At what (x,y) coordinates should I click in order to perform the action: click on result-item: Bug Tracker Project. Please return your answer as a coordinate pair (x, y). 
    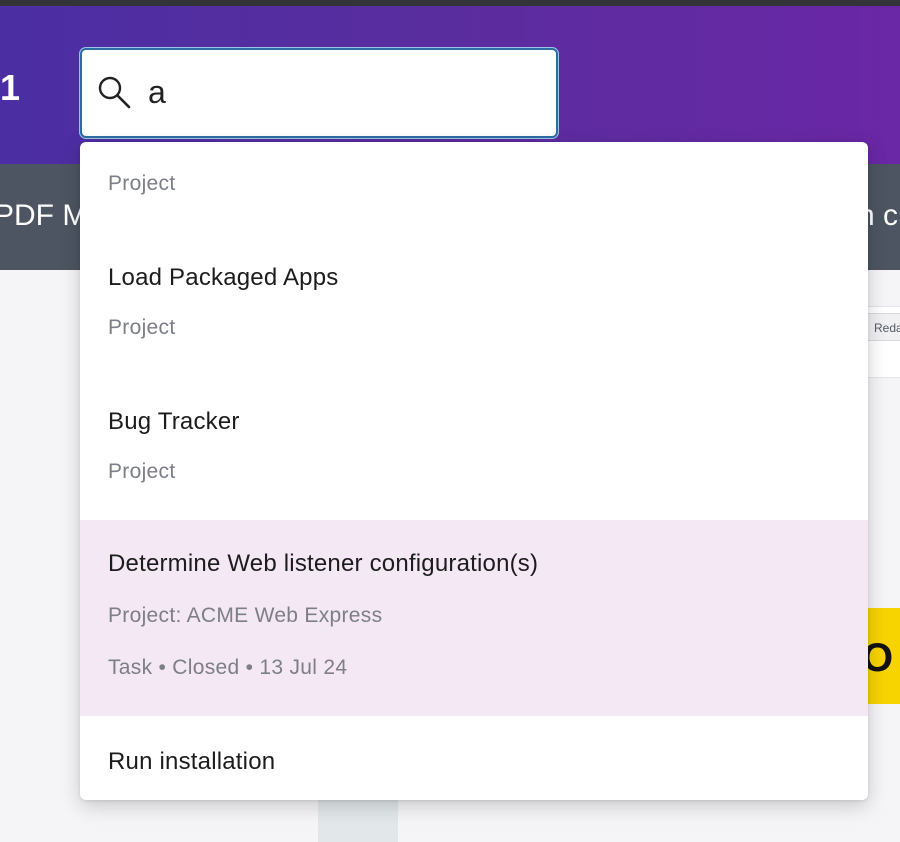
    Looking at the image, I should click on (474, 452).